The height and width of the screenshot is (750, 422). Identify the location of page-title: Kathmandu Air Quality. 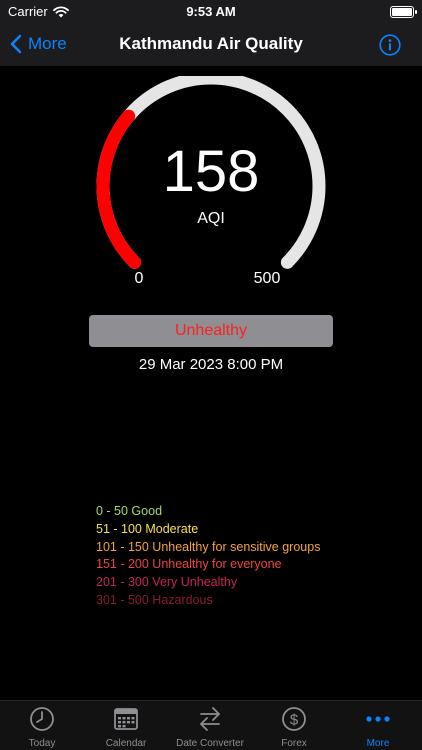
(211, 43).